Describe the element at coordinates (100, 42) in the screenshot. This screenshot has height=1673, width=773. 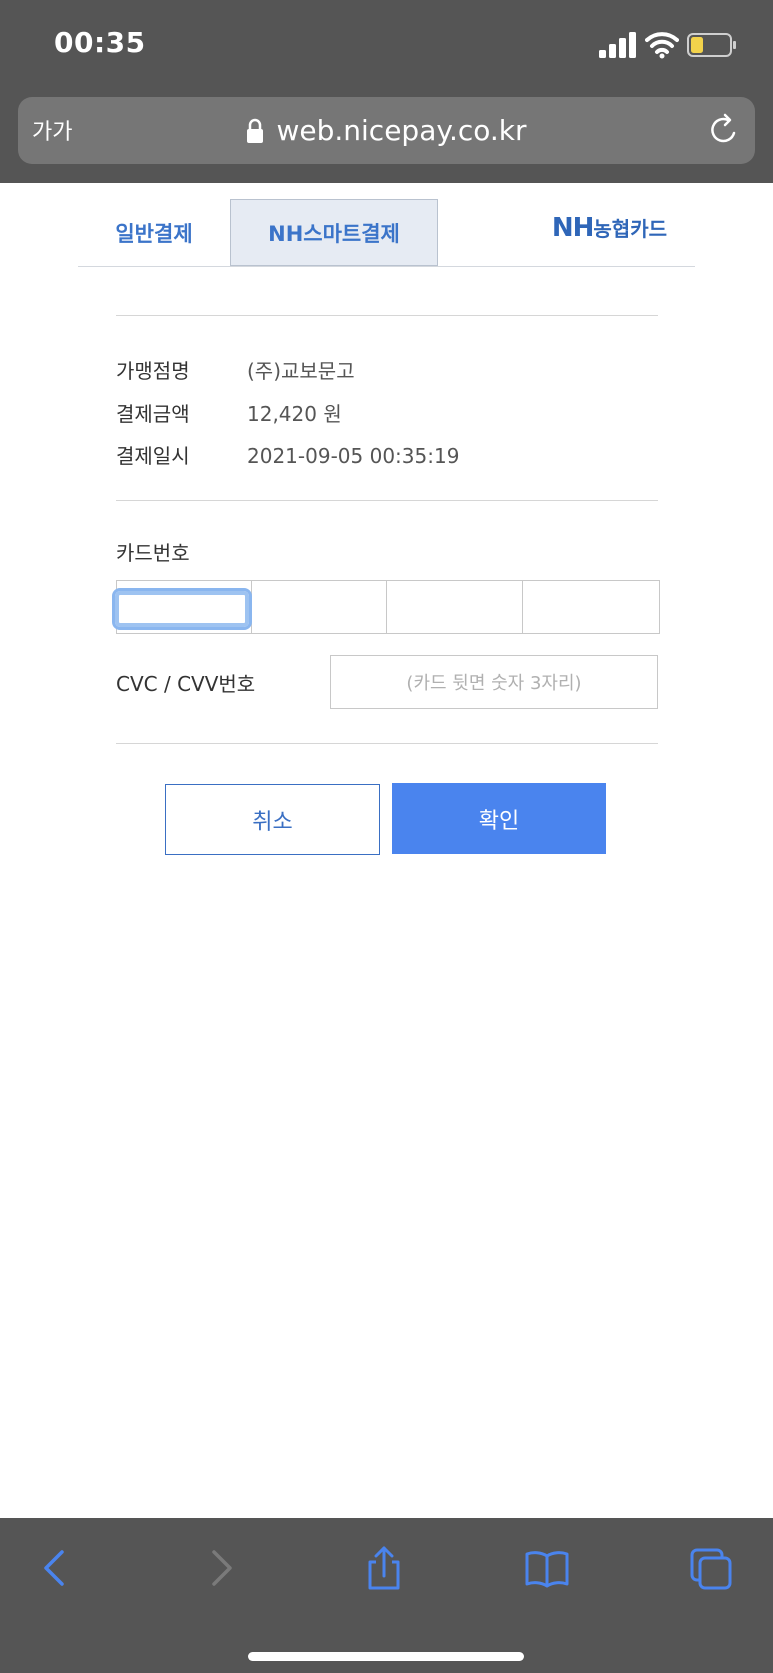
I see `status-time: 00:35` at that location.